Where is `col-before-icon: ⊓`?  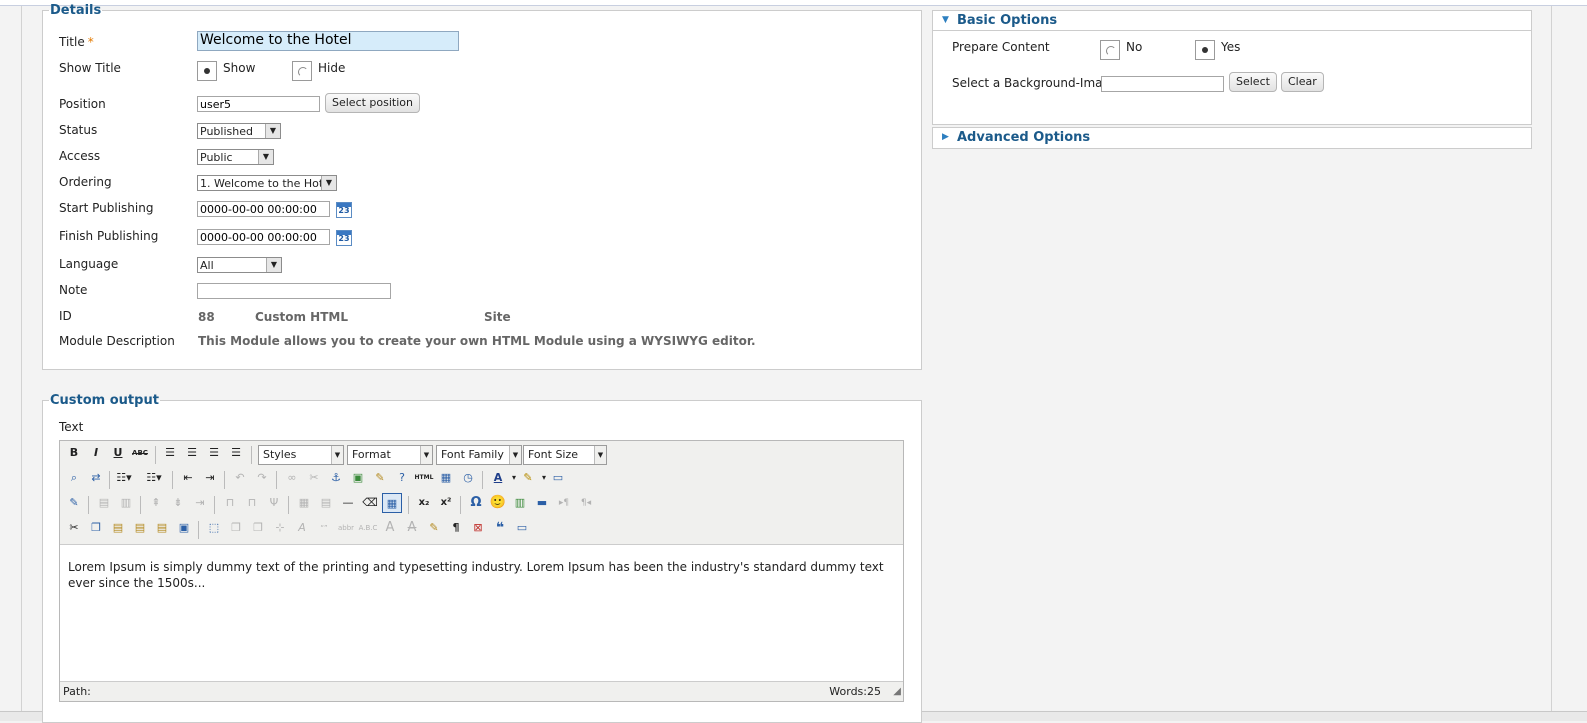 col-before-icon: ⊓ is located at coordinates (230, 503).